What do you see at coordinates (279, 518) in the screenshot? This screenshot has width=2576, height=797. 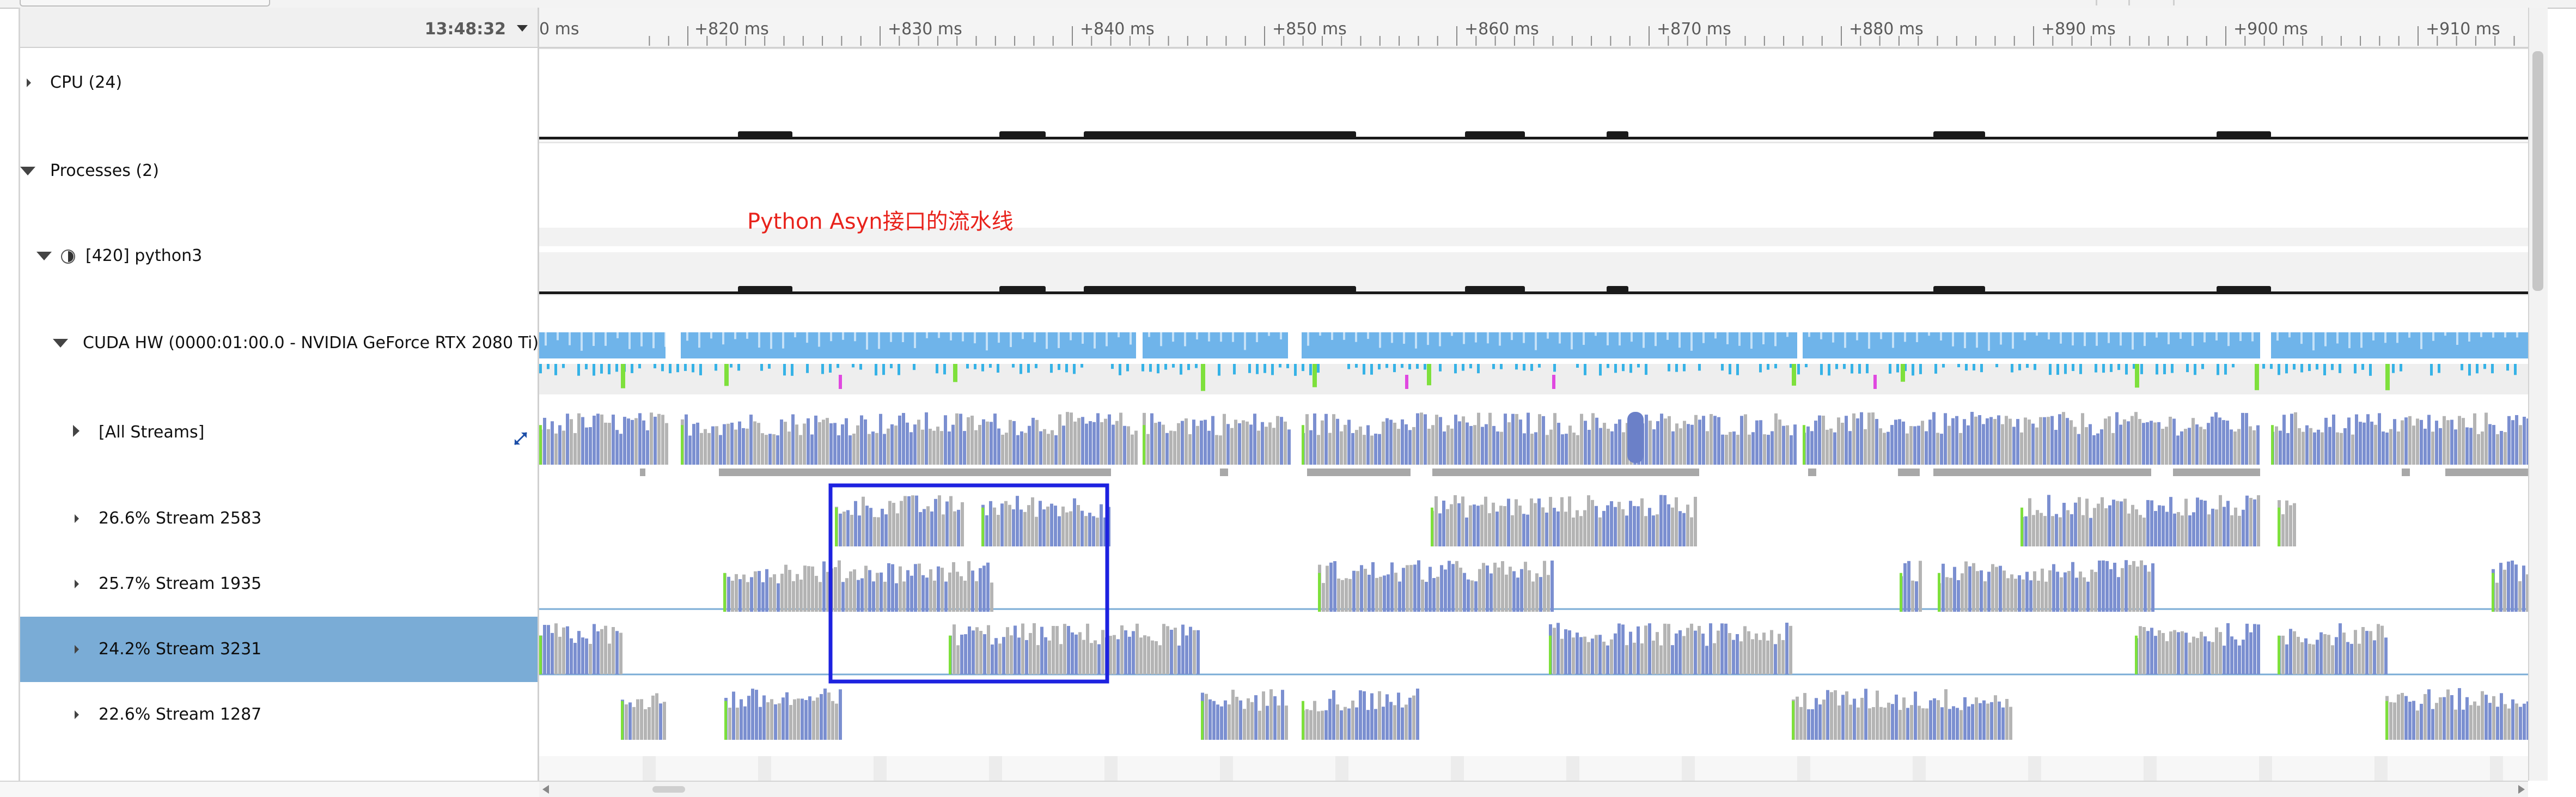 I see `tree-row-stream-2583: 26.6% Stream 2583` at bounding box center [279, 518].